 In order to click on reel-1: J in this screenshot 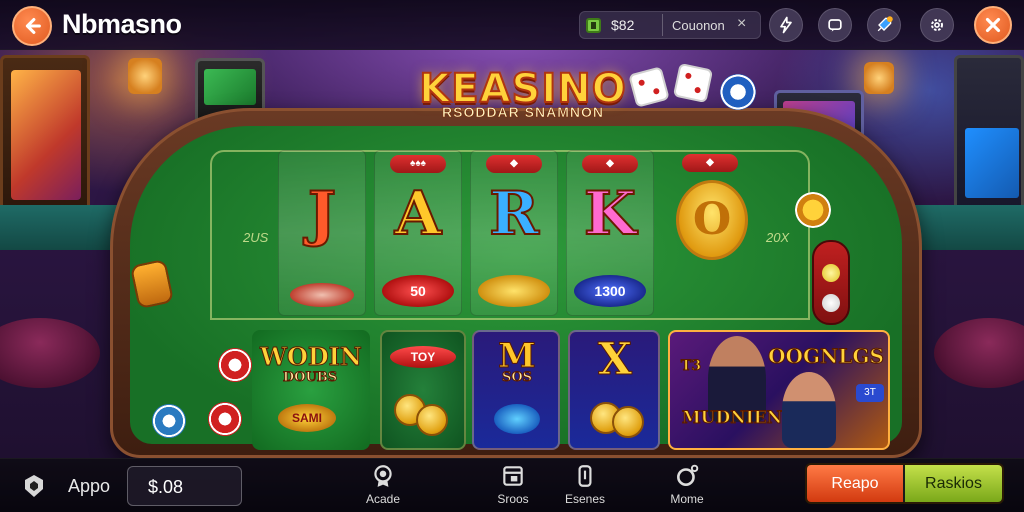, I will do `click(322, 233)`.